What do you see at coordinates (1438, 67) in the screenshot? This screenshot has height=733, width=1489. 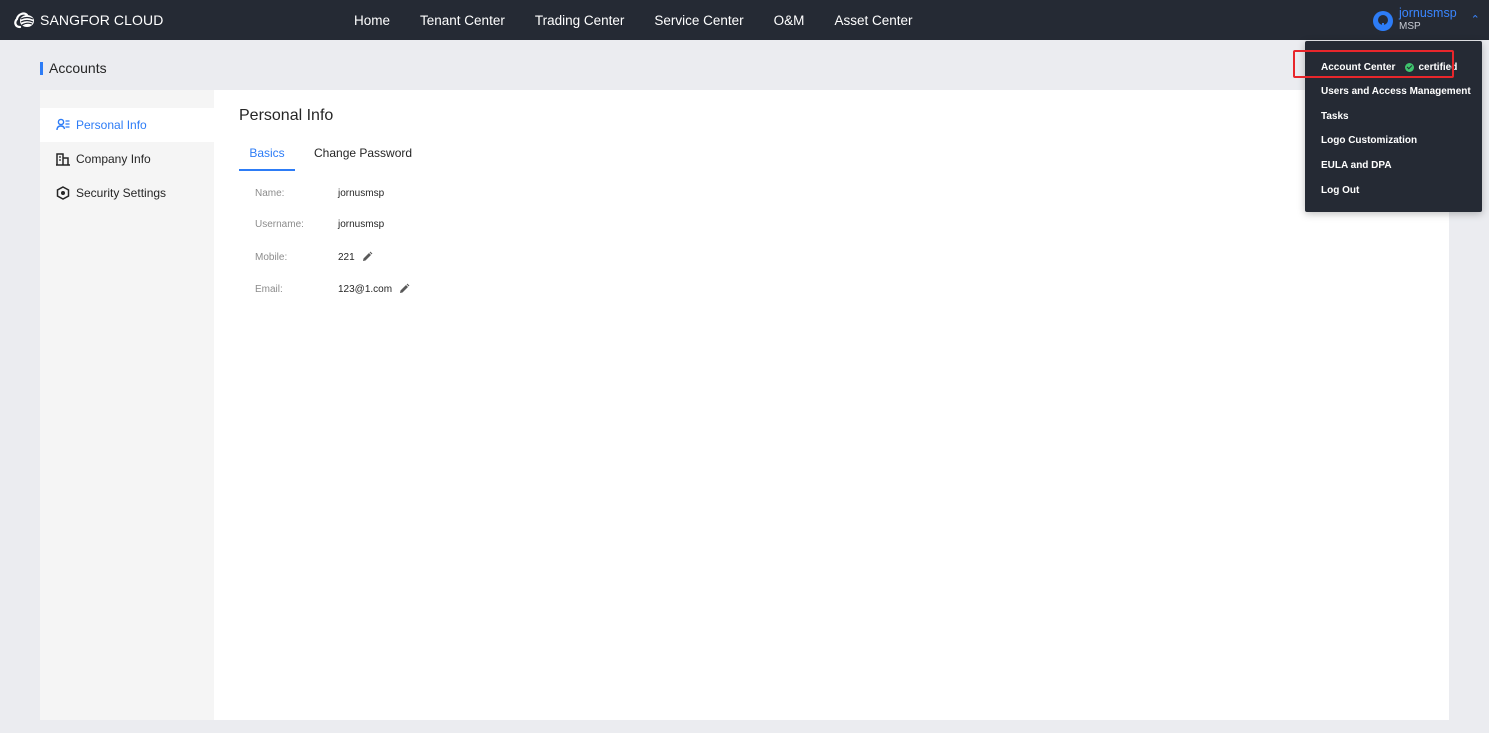 I see `certified-badge: certified` at bounding box center [1438, 67].